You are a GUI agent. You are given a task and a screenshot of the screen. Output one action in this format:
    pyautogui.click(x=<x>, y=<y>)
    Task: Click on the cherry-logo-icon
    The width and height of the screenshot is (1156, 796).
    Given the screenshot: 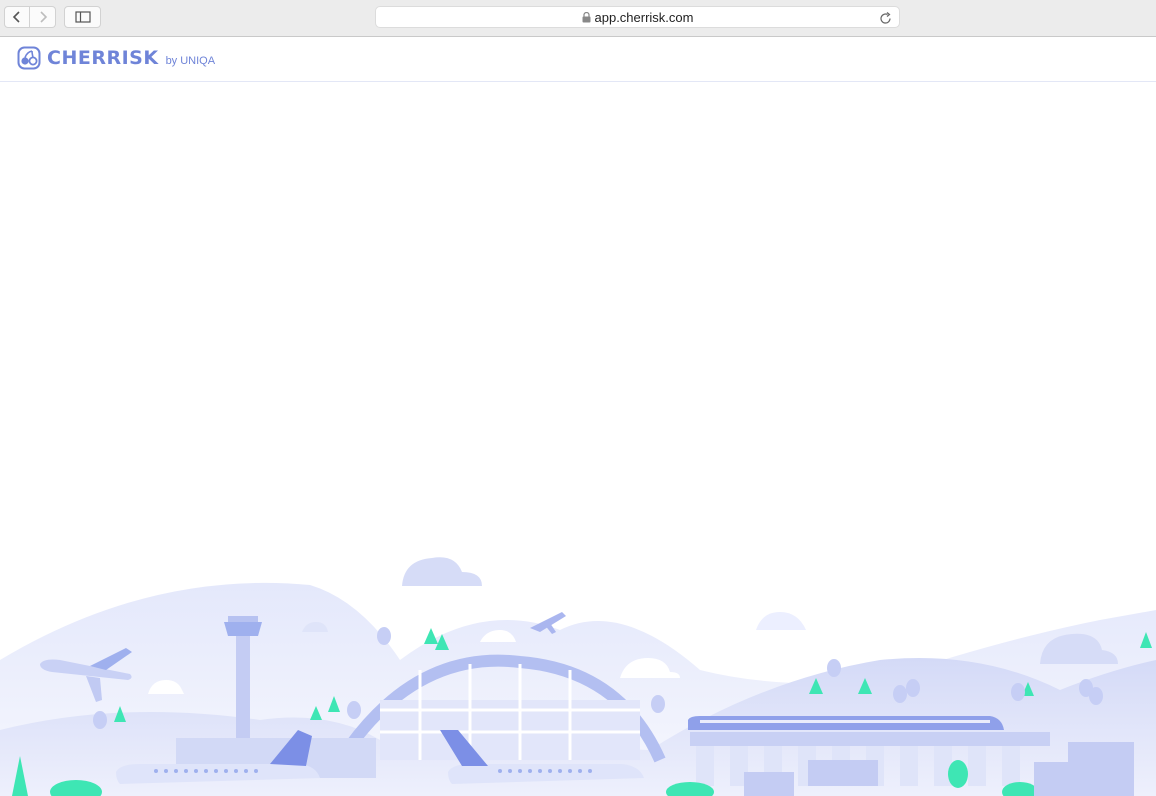 What is the action you would take?
    pyautogui.click(x=29, y=58)
    